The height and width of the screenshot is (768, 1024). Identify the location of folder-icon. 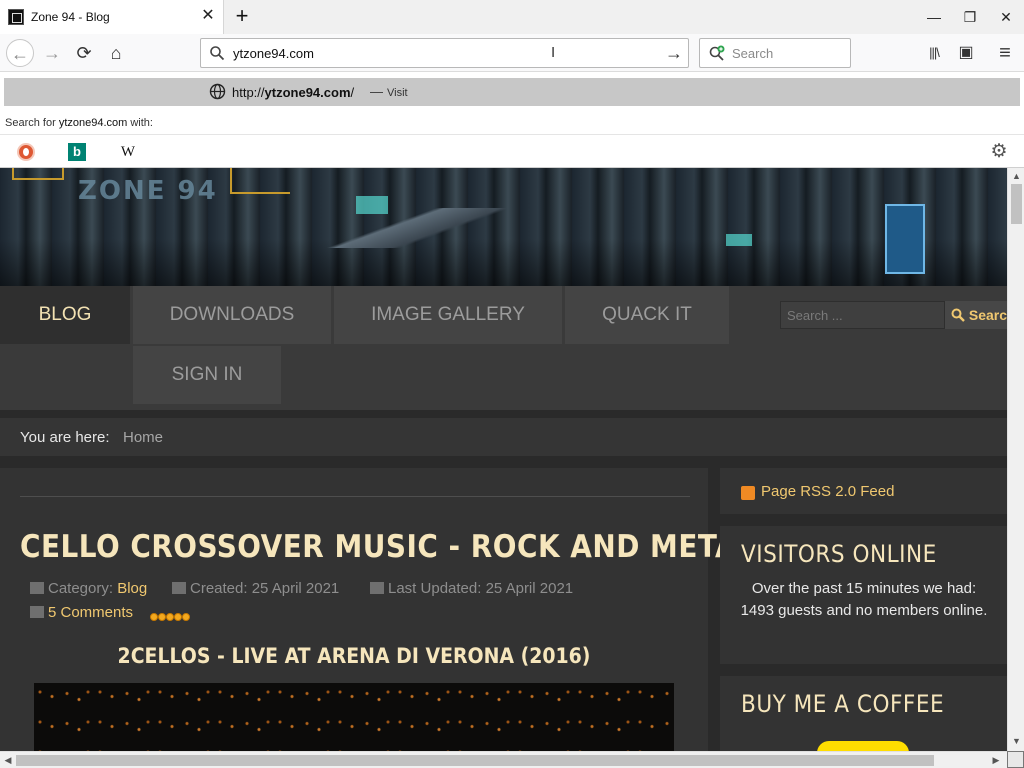
(37, 588).